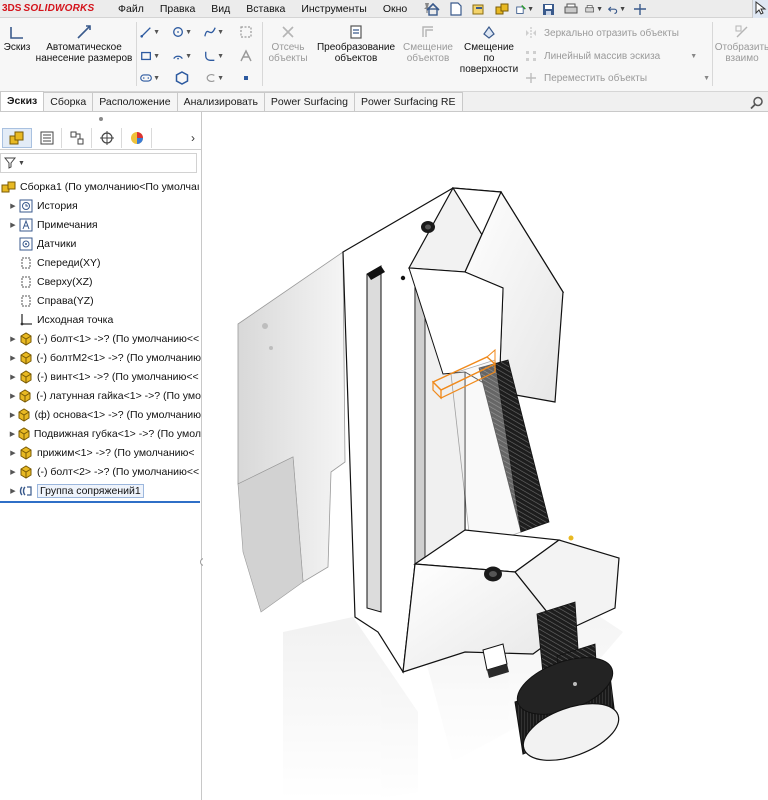 Image resolution: width=768 pixels, height=800 pixels. What do you see at coordinates (77, 137) in the screenshot?
I see `configuration-manager-tab-icon` at bounding box center [77, 137].